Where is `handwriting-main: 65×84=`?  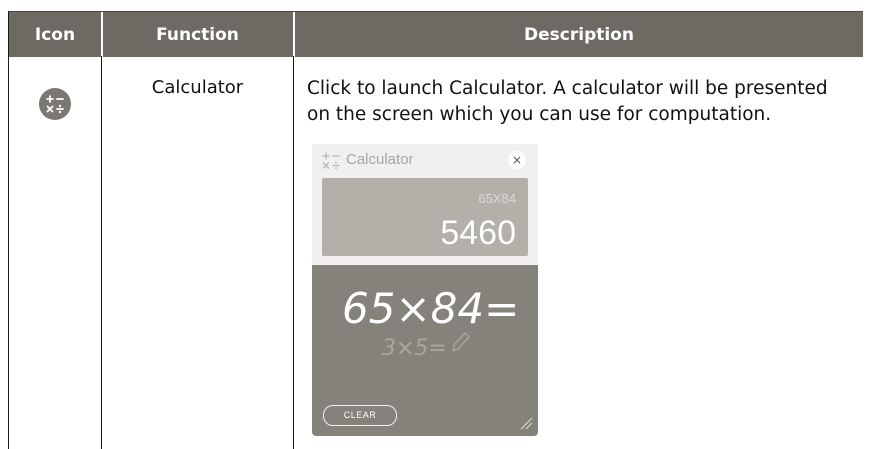
handwriting-main: 65×84= is located at coordinates (430, 308).